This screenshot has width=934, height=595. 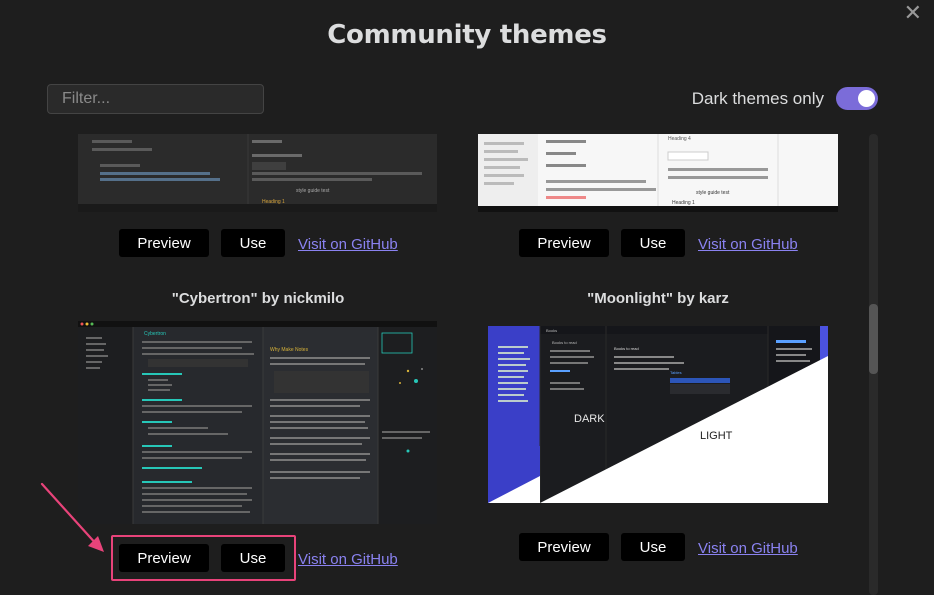 What do you see at coordinates (857, 98) in the screenshot?
I see `dark-themes-toggle` at bounding box center [857, 98].